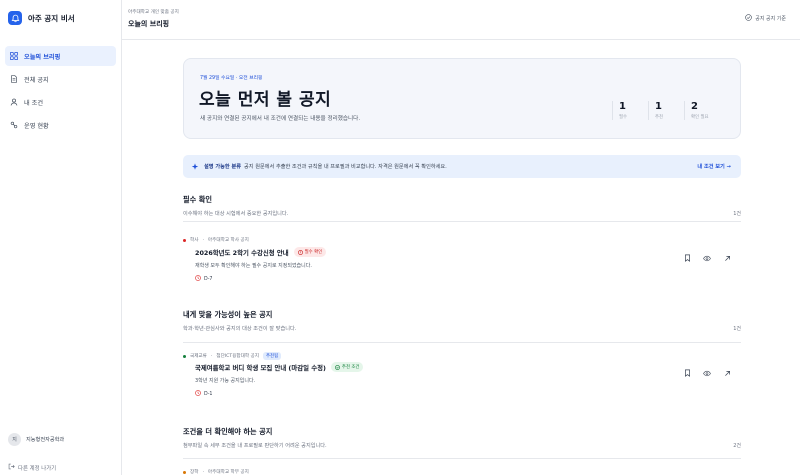 This screenshot has height=475, width=800. I want to click on hero-title: 오늘 먼저 볼 공지, so click(265, 100).